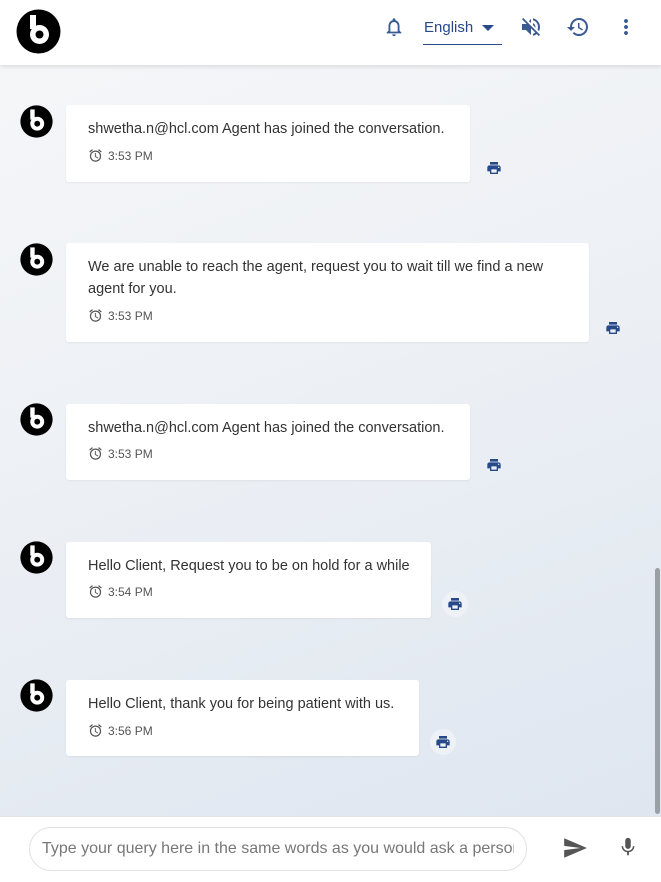  What do you see at coordinates (626, 27) in the screenshot?
I see `more-vert-icon` at bounding box center [626, 27].